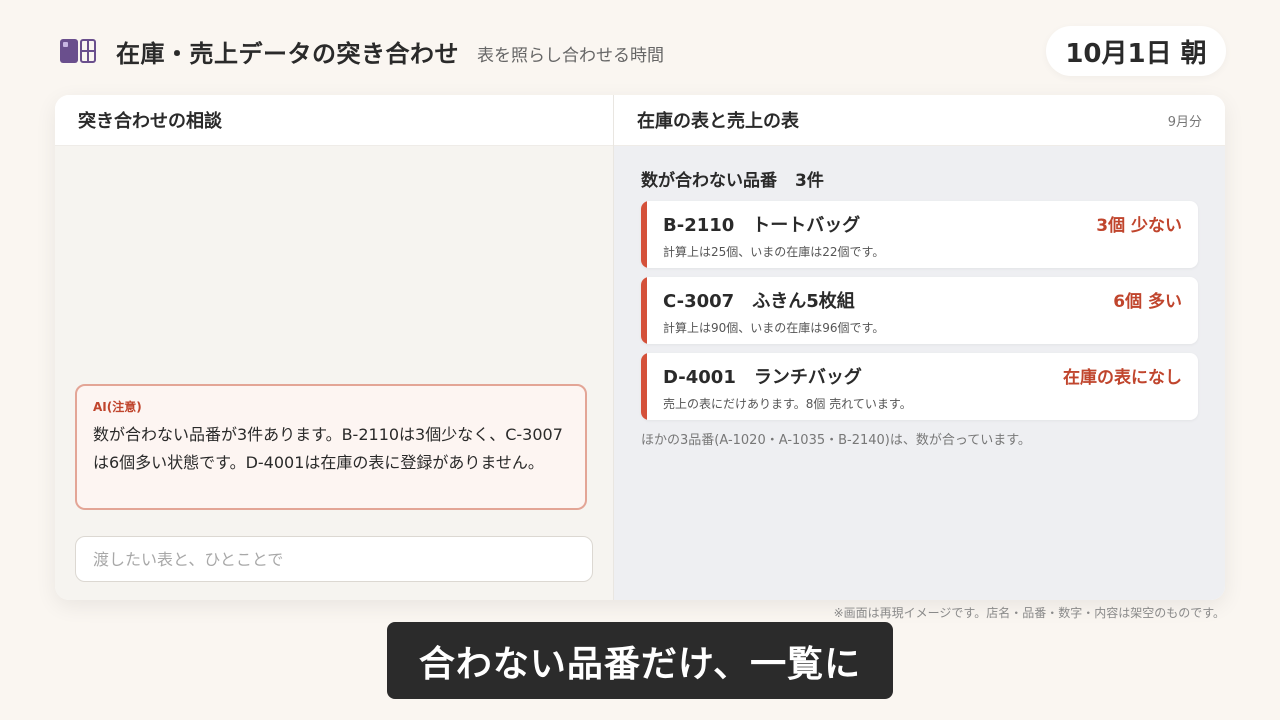  What do you see at coordinates (570, 55) in the screenshot?
I see `page-subtitle: 表を照らし合わせる時間` at bounding box center [570, 55].